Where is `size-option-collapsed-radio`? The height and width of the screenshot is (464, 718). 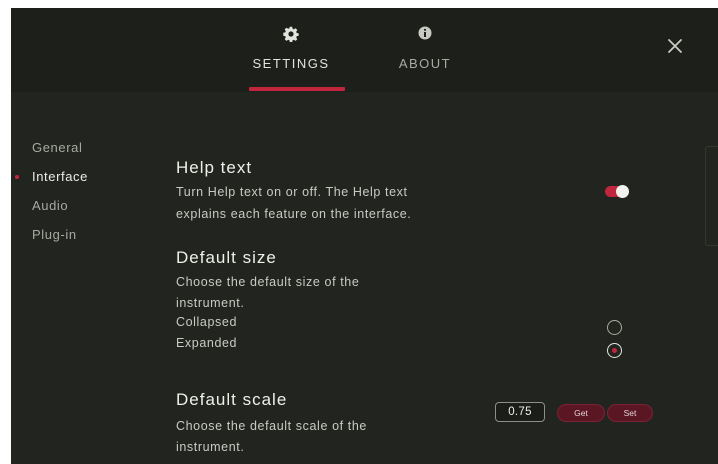 size-option-collapsed-radio is located at coordinates (614, 327).